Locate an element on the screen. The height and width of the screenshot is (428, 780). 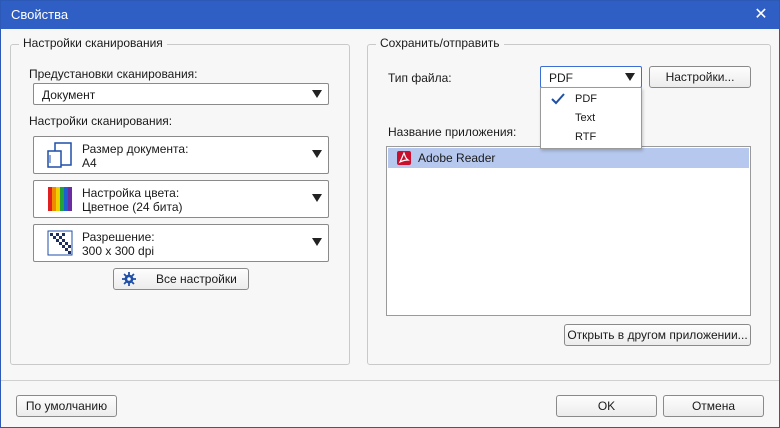
preset-label: Предустановки сканирования: is located at coordinates (113, 74).